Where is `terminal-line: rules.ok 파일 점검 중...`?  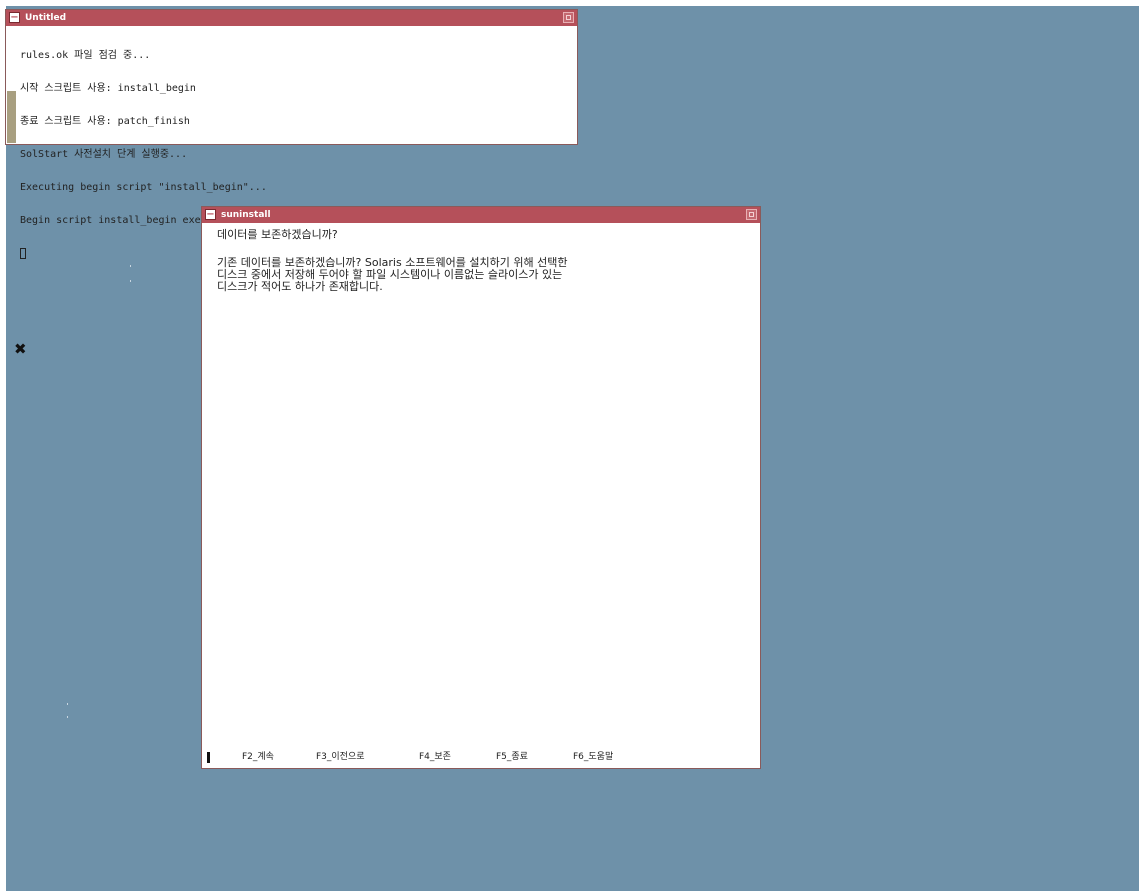
terminal-line: rules.ok 파일 점검 중... is located at coordinates (85, 55).